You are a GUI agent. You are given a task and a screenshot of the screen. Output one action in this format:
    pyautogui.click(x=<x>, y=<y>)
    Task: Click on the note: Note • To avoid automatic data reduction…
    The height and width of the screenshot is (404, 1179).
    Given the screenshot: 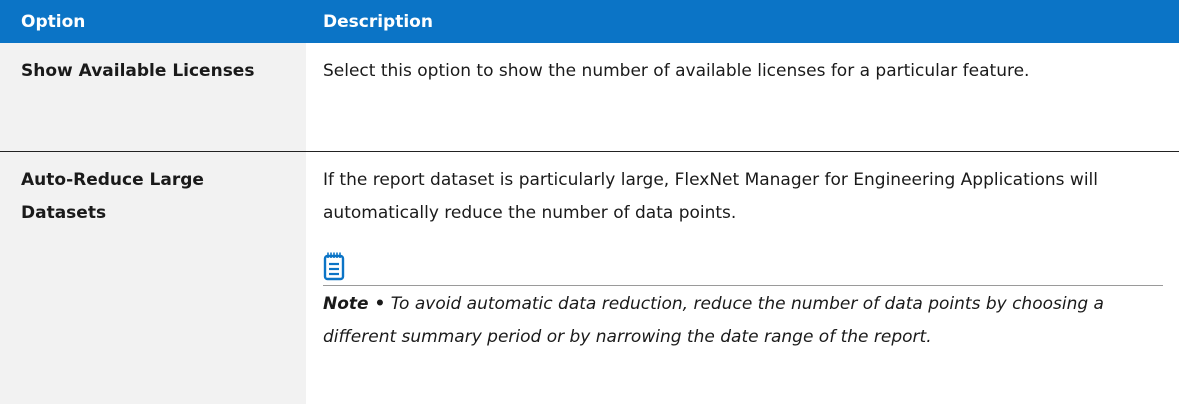 What is the action you would take?
    pyautogui.click(x=743, y=321)
    